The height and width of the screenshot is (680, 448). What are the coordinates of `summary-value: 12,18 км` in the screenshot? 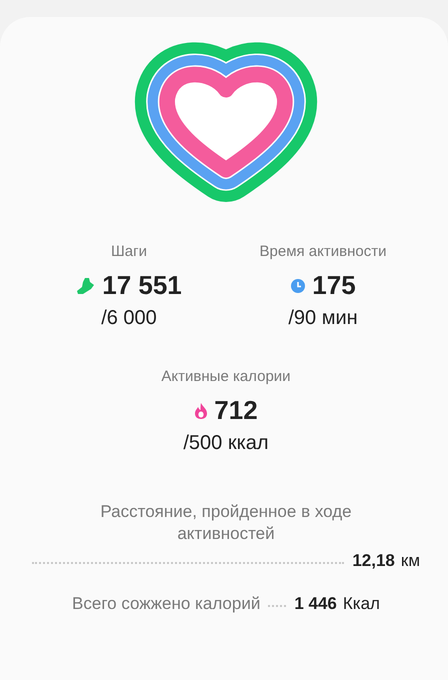 It's located at (386, 561).